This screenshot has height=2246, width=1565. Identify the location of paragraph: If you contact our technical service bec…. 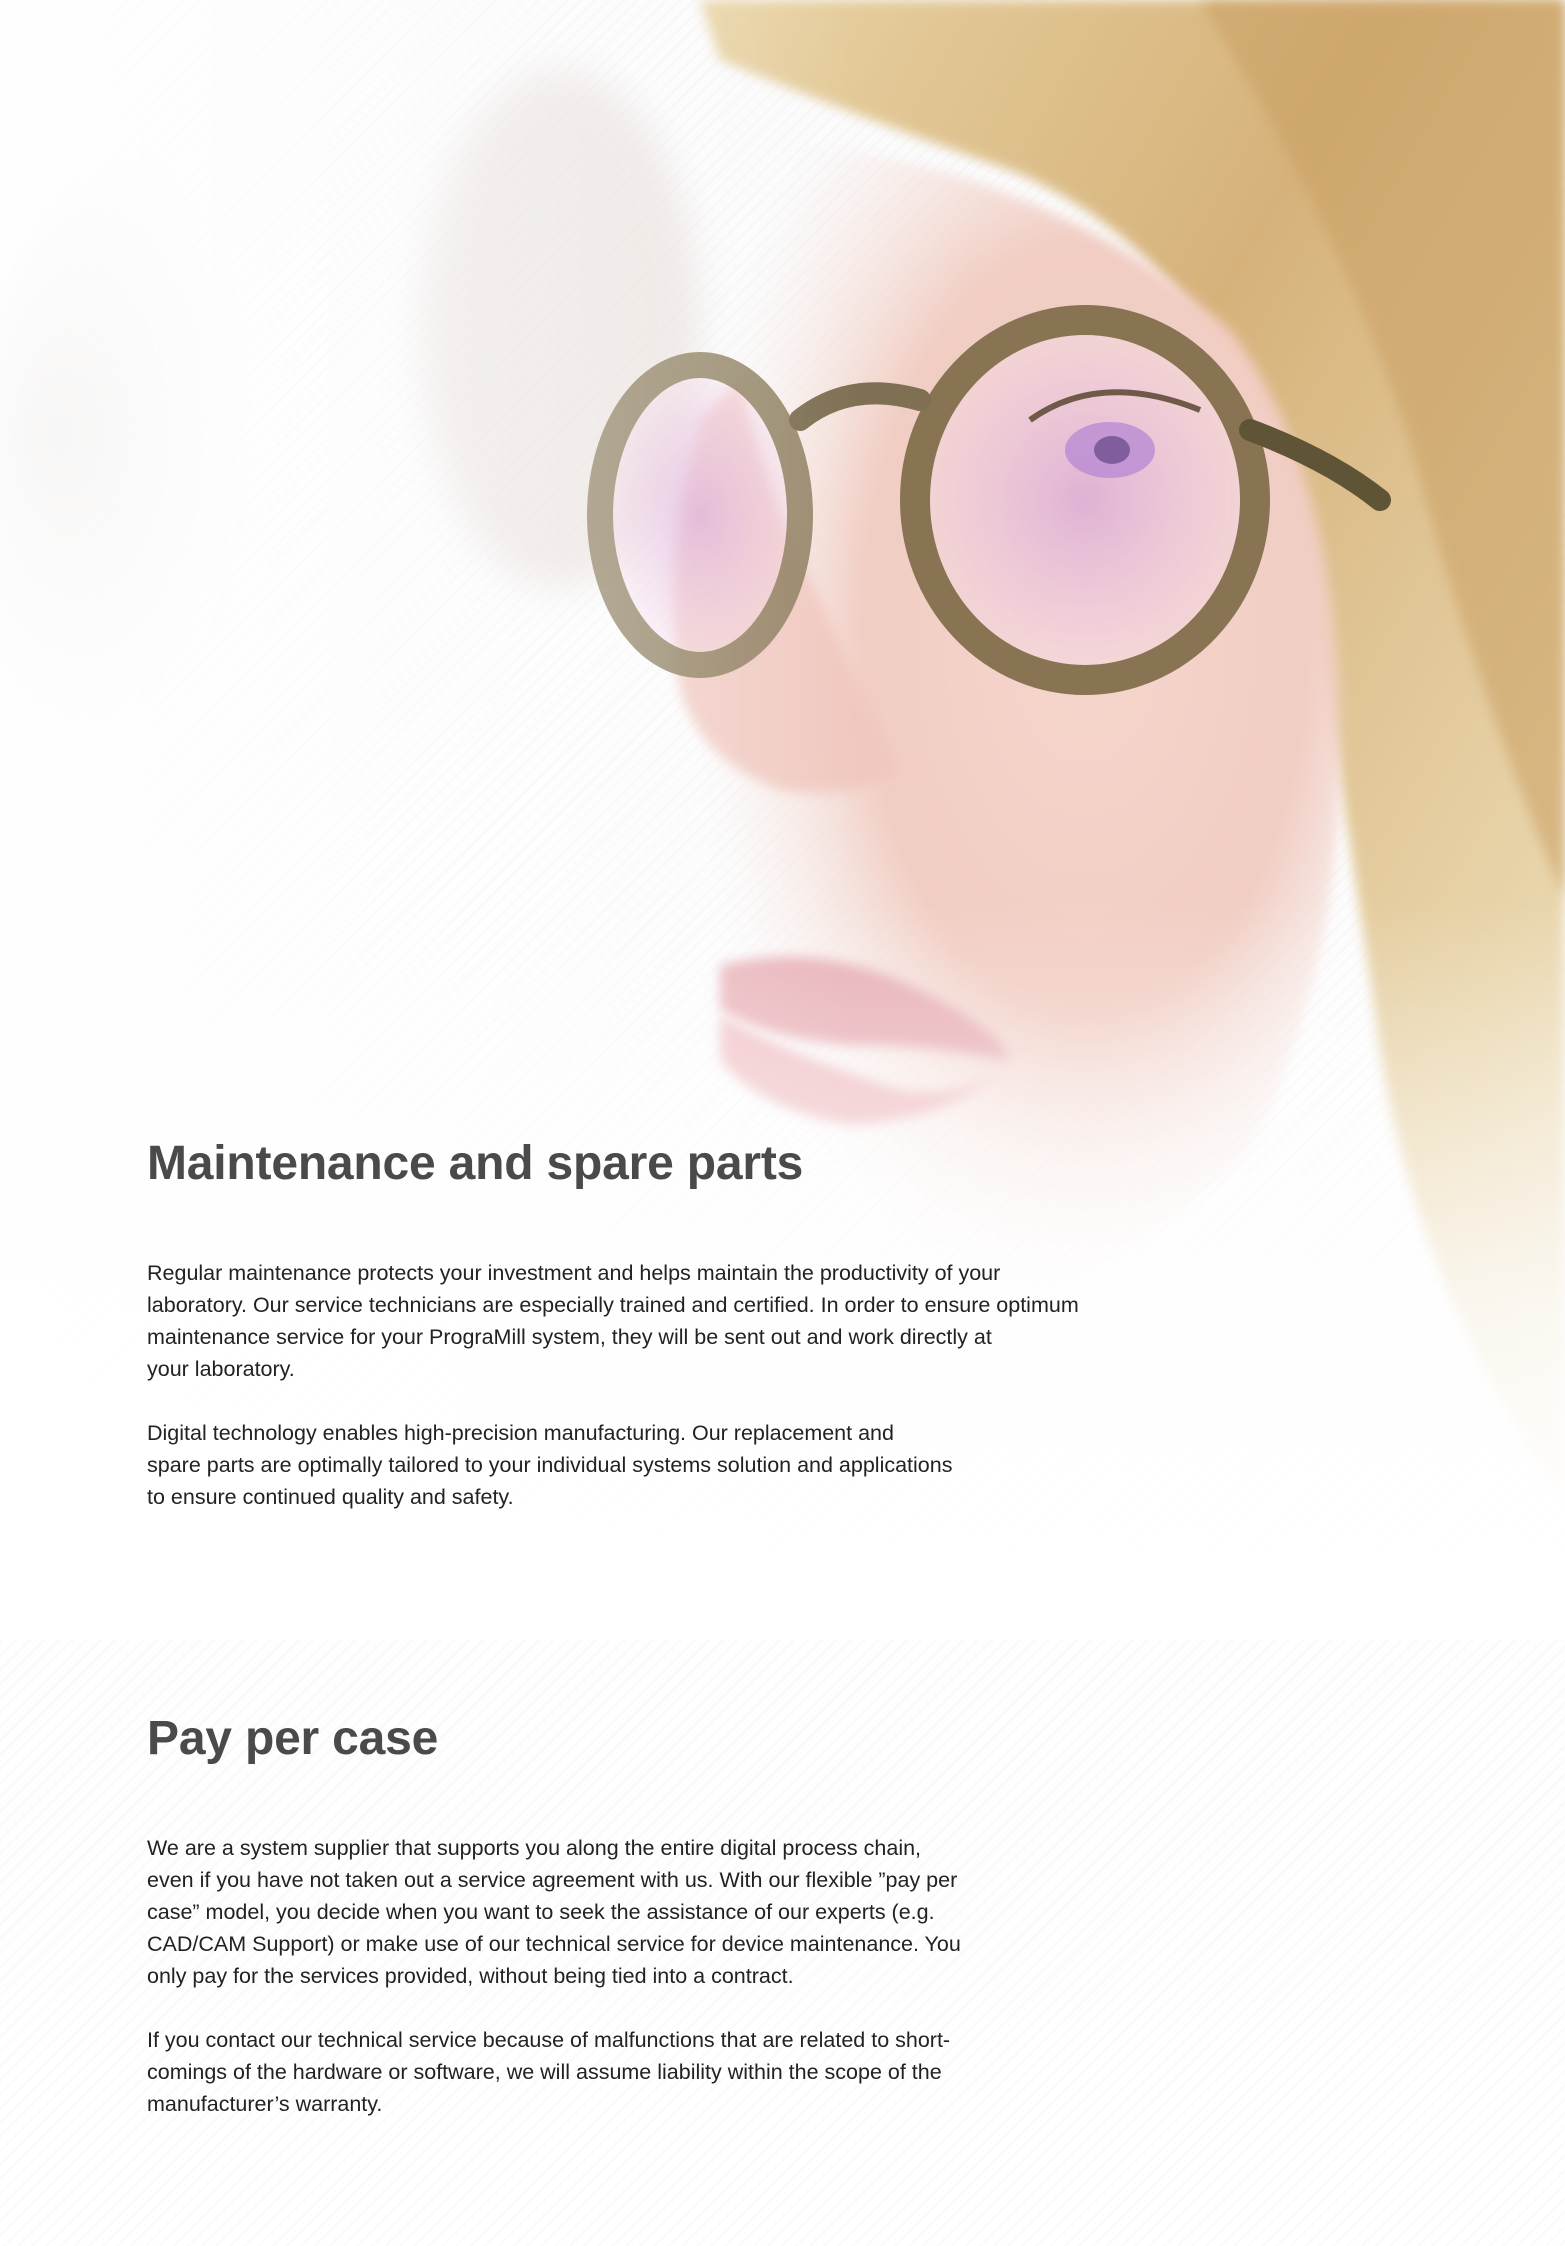
(549, 2071).